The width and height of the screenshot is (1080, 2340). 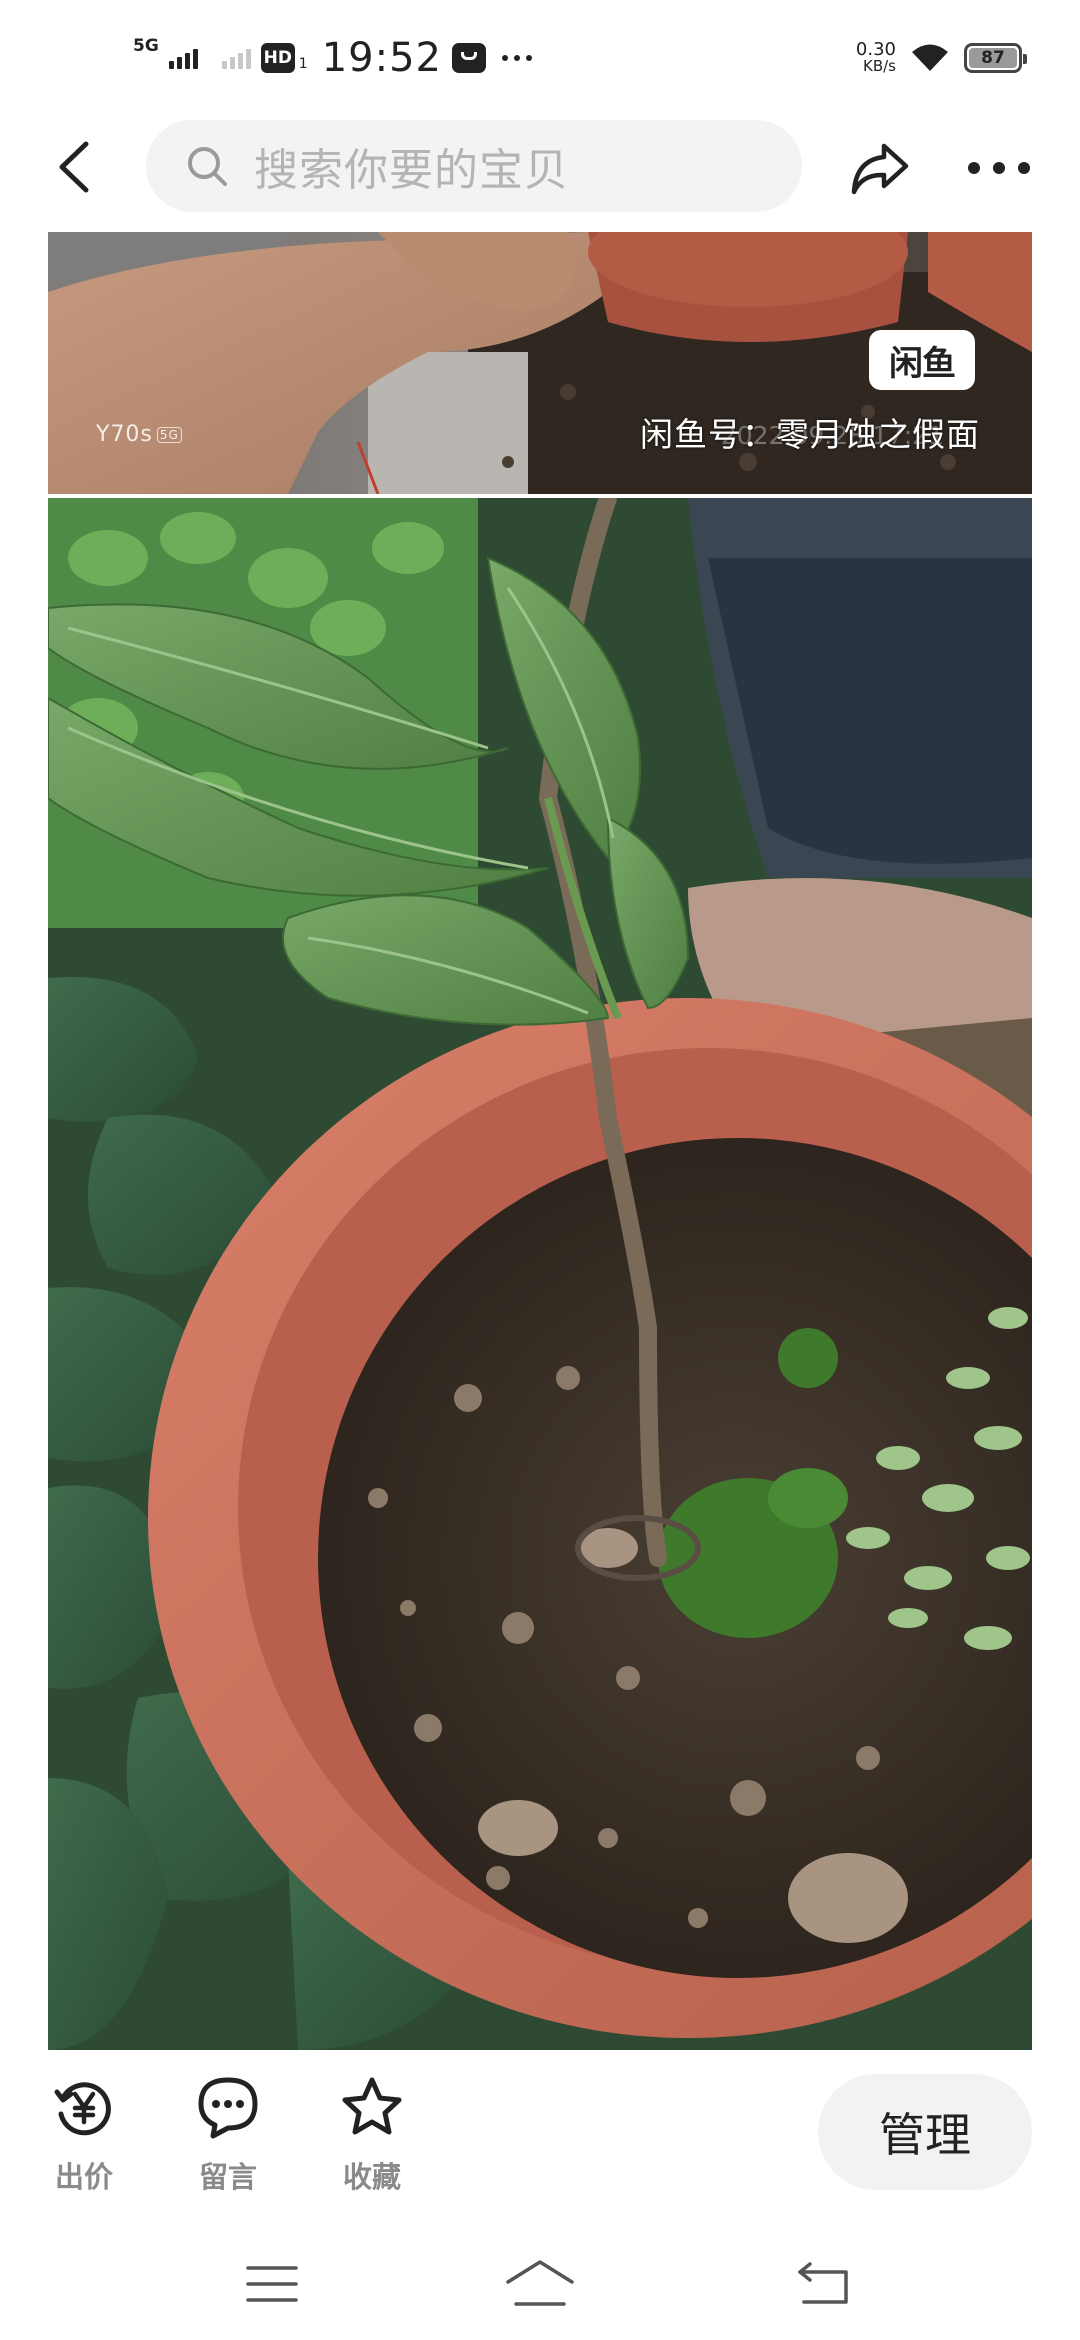 I want to click on camera-badge: 5G, so click(x=169, y=435).